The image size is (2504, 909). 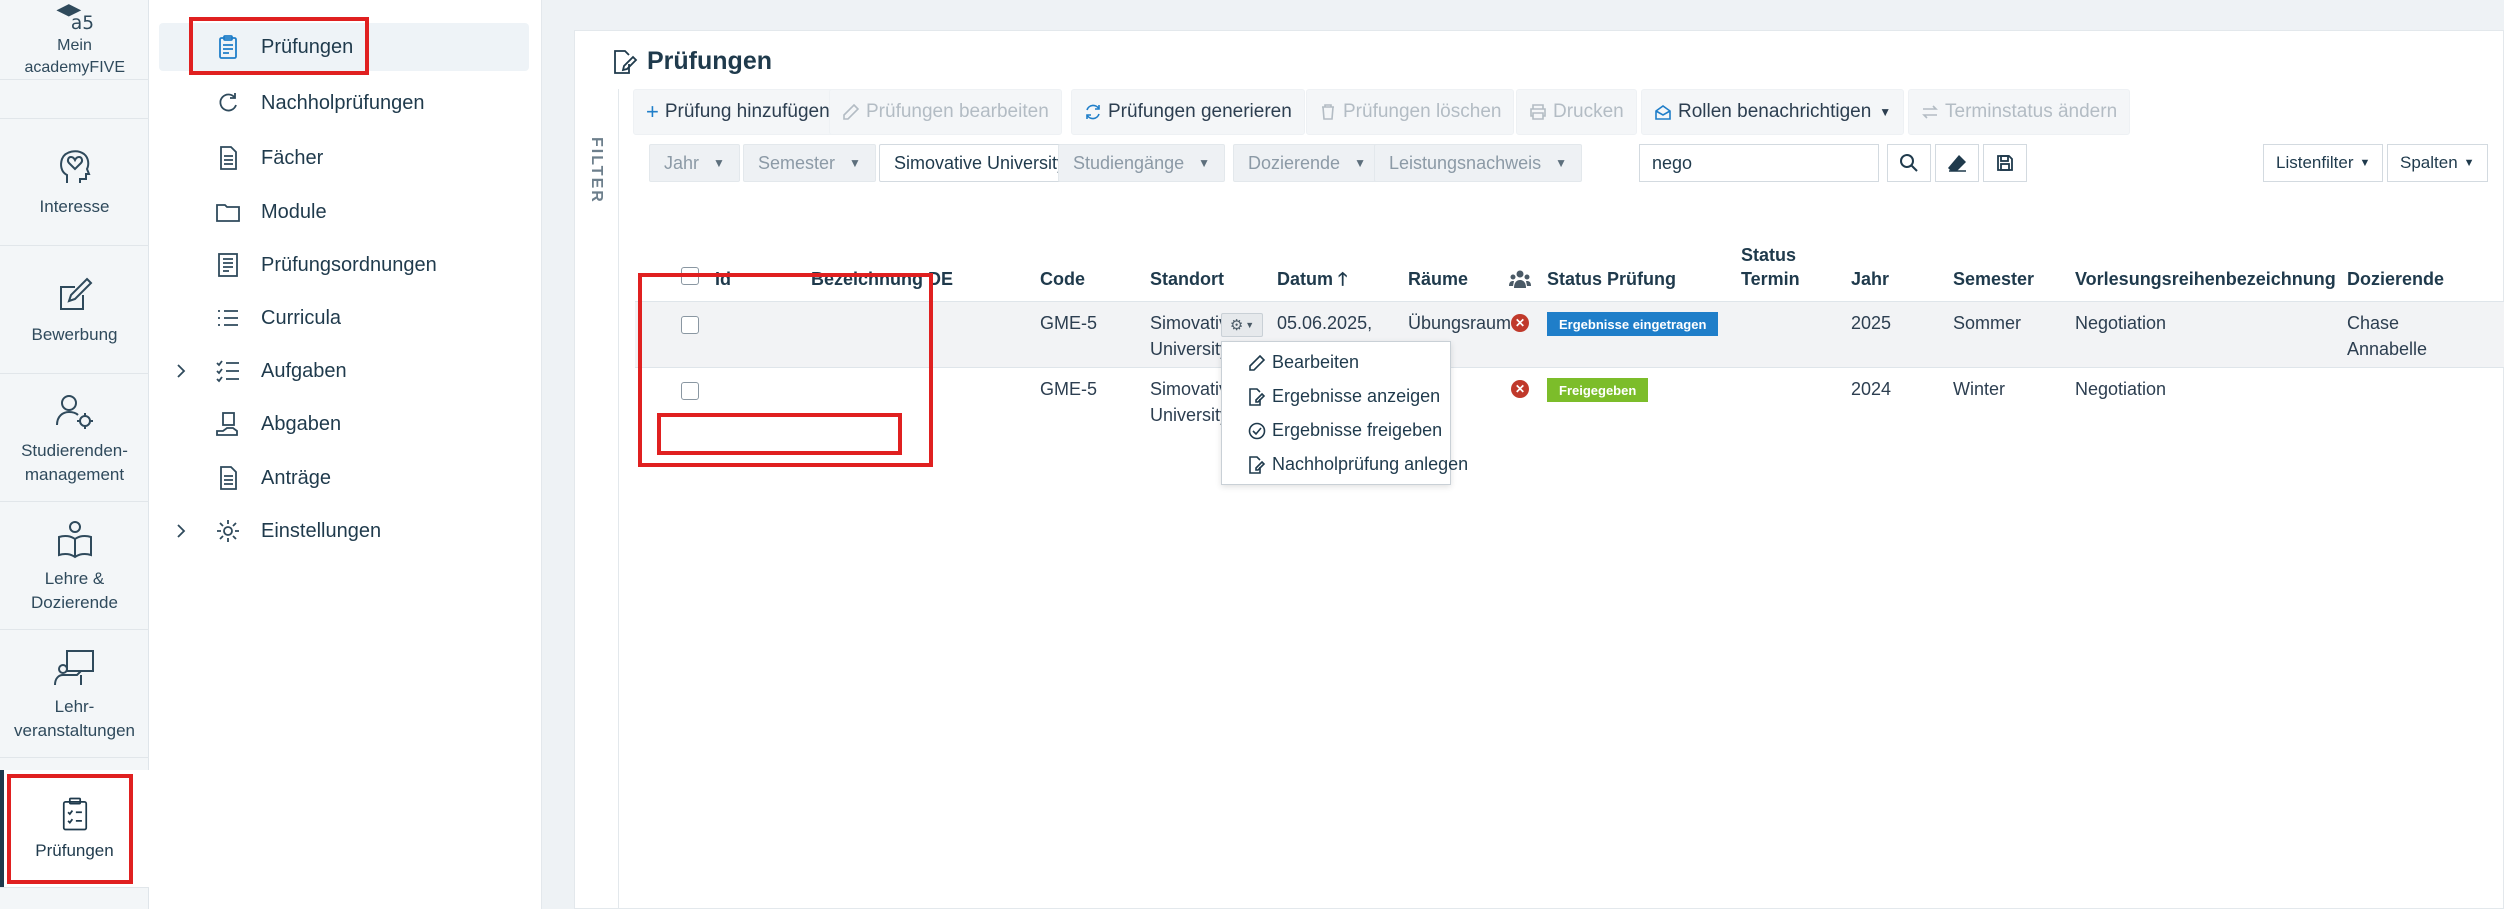 I want to click on filter-year: Jahr ▼, so click(x=694, y=163).